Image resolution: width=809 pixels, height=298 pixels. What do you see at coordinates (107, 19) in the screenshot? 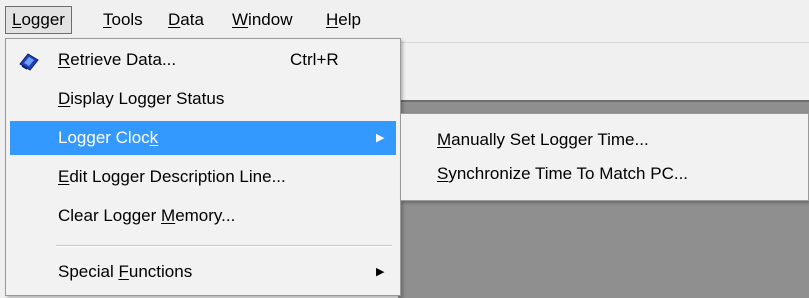
I see `menu-tools-mnemonic: T` at bounding box center [107, 19].